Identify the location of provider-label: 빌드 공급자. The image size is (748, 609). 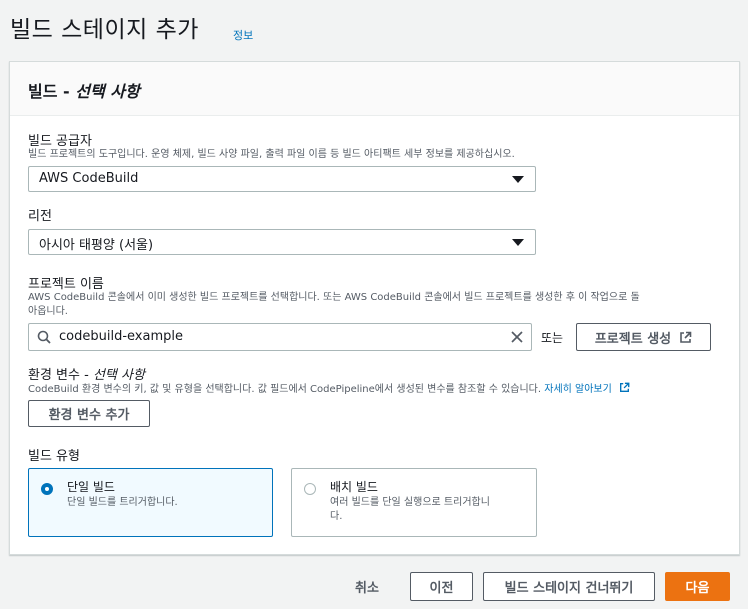
(60, 141).